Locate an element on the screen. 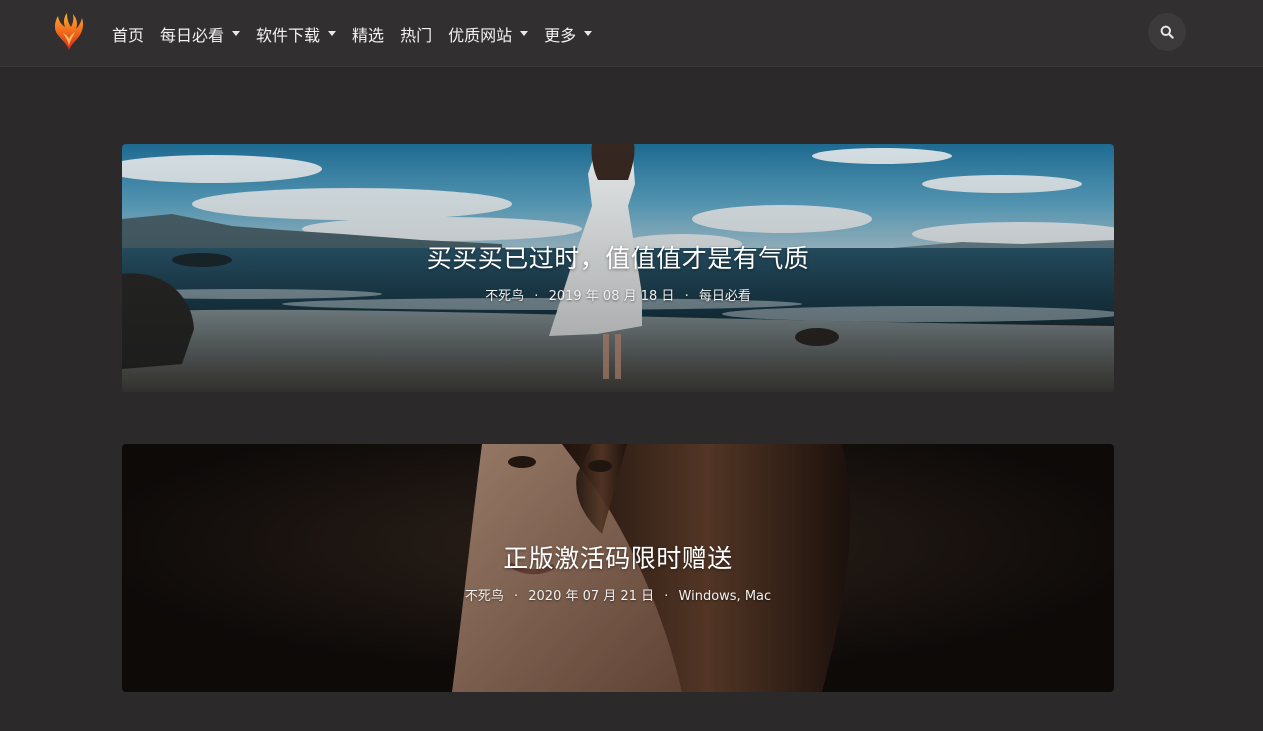  nav-item-software: 软件下载 is located at coordinates (296, 34).